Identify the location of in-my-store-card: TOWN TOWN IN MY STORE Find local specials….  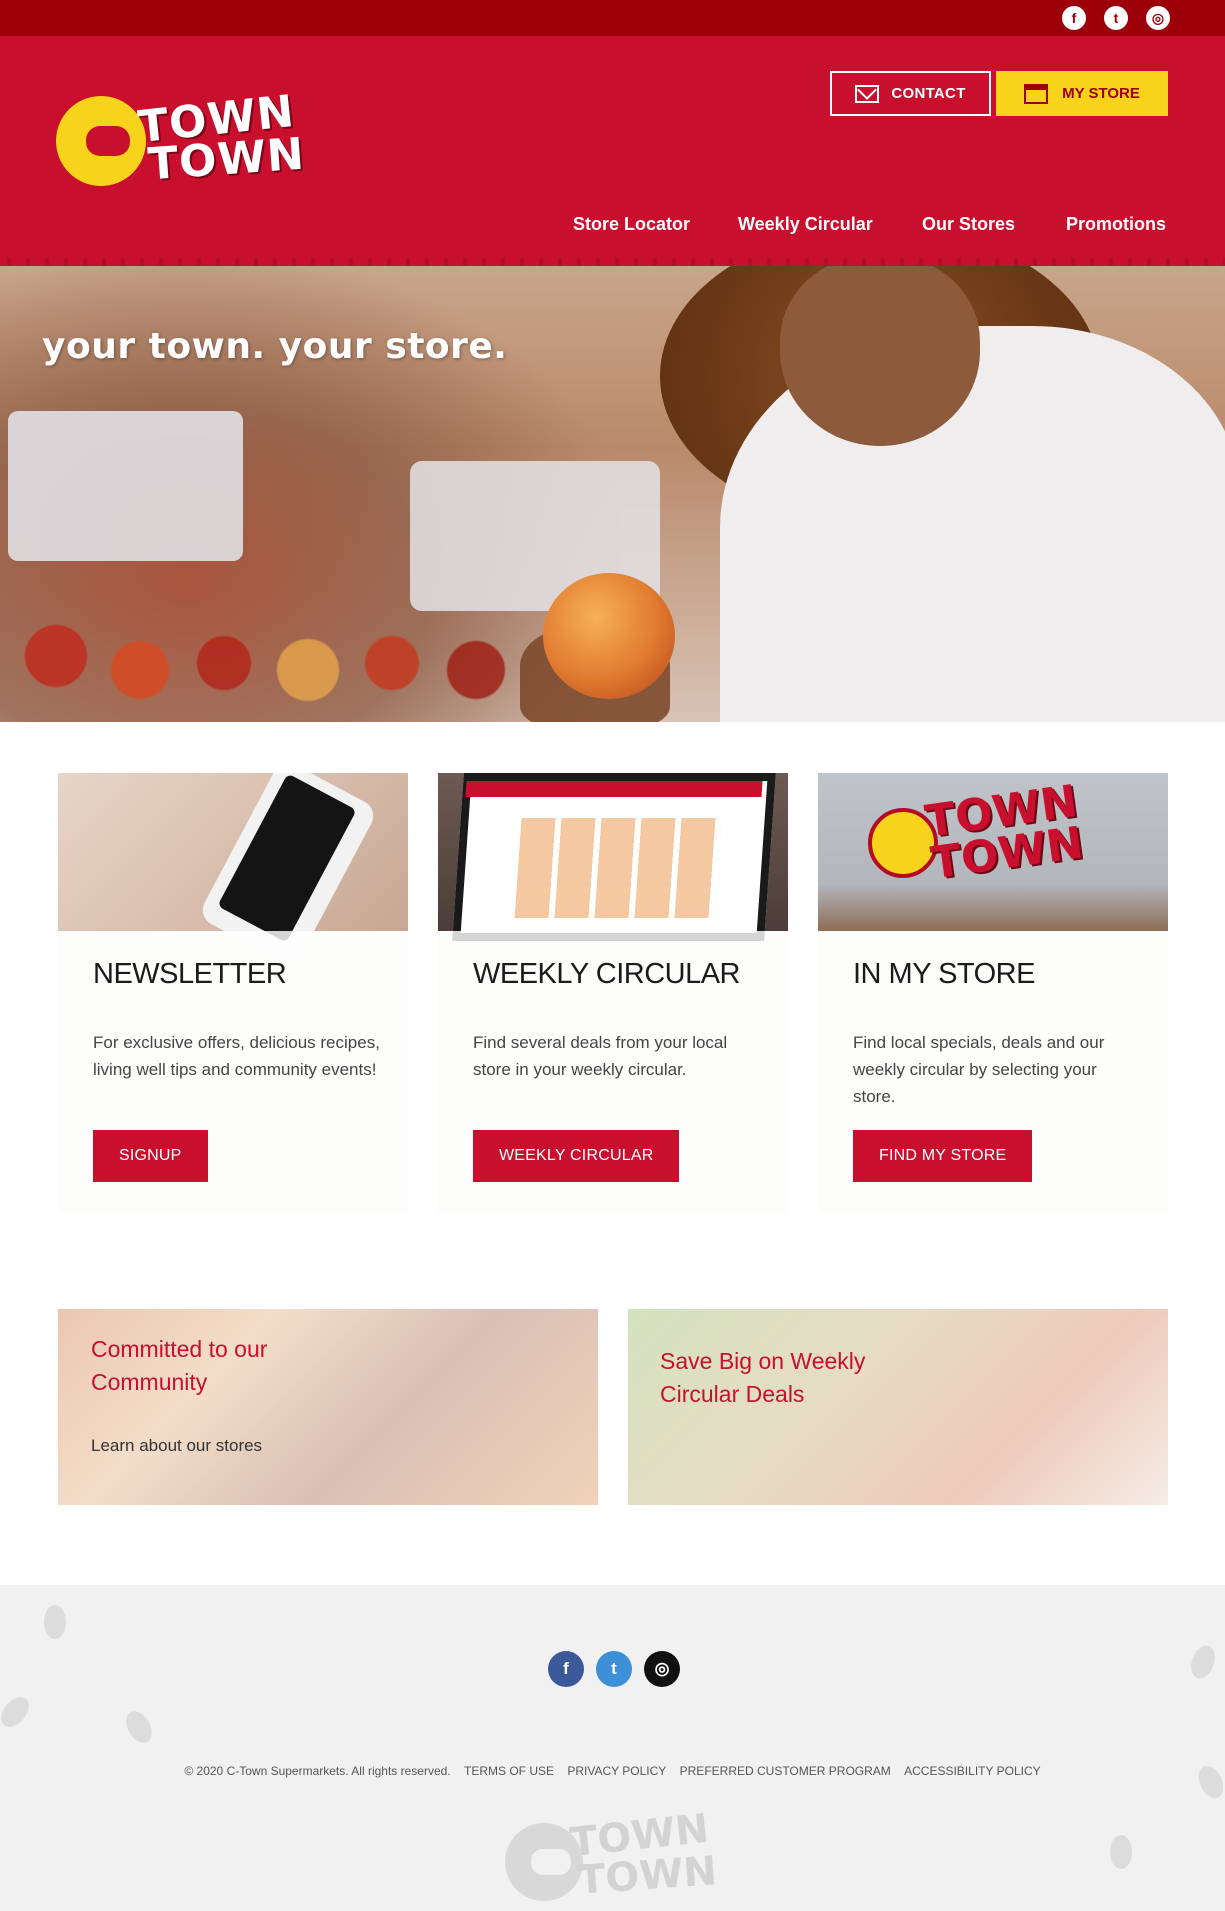
(993, 993).